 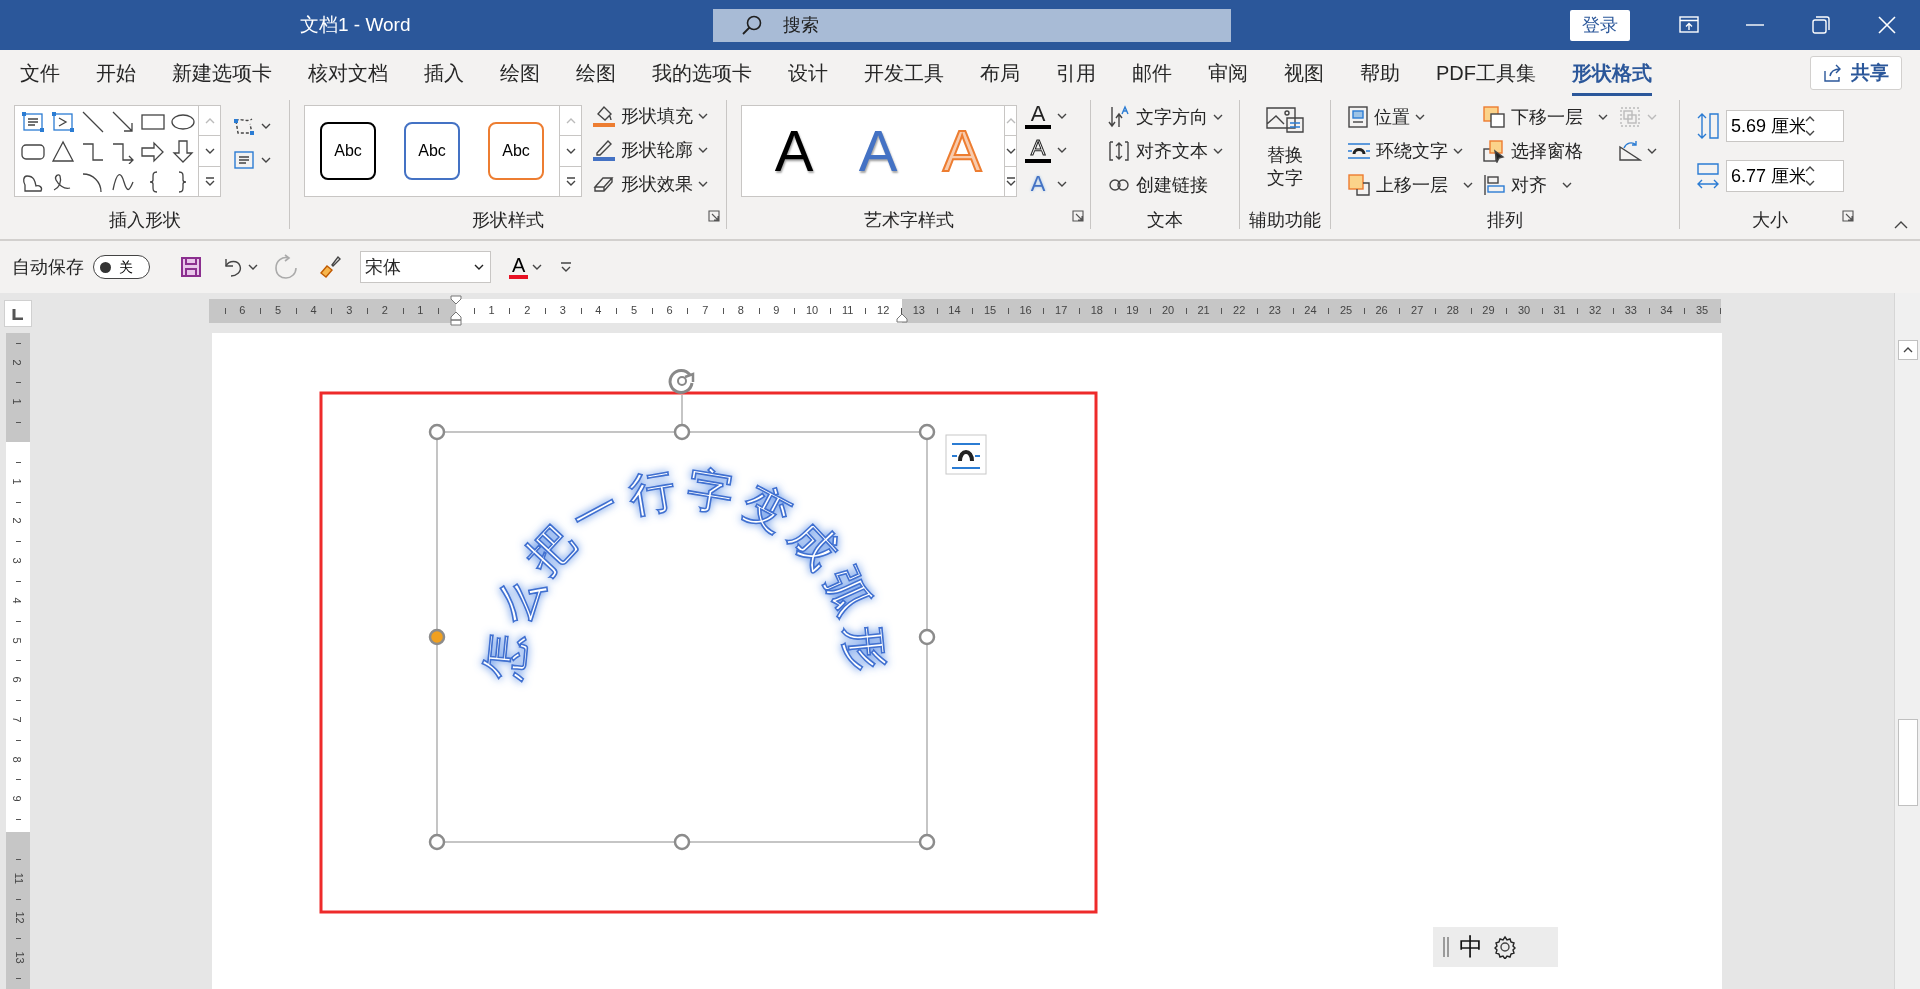 What do you see at coordinates (1755, 25) in the screenshot?
I see `minimize-icon` at bounding box center [1755, 25].